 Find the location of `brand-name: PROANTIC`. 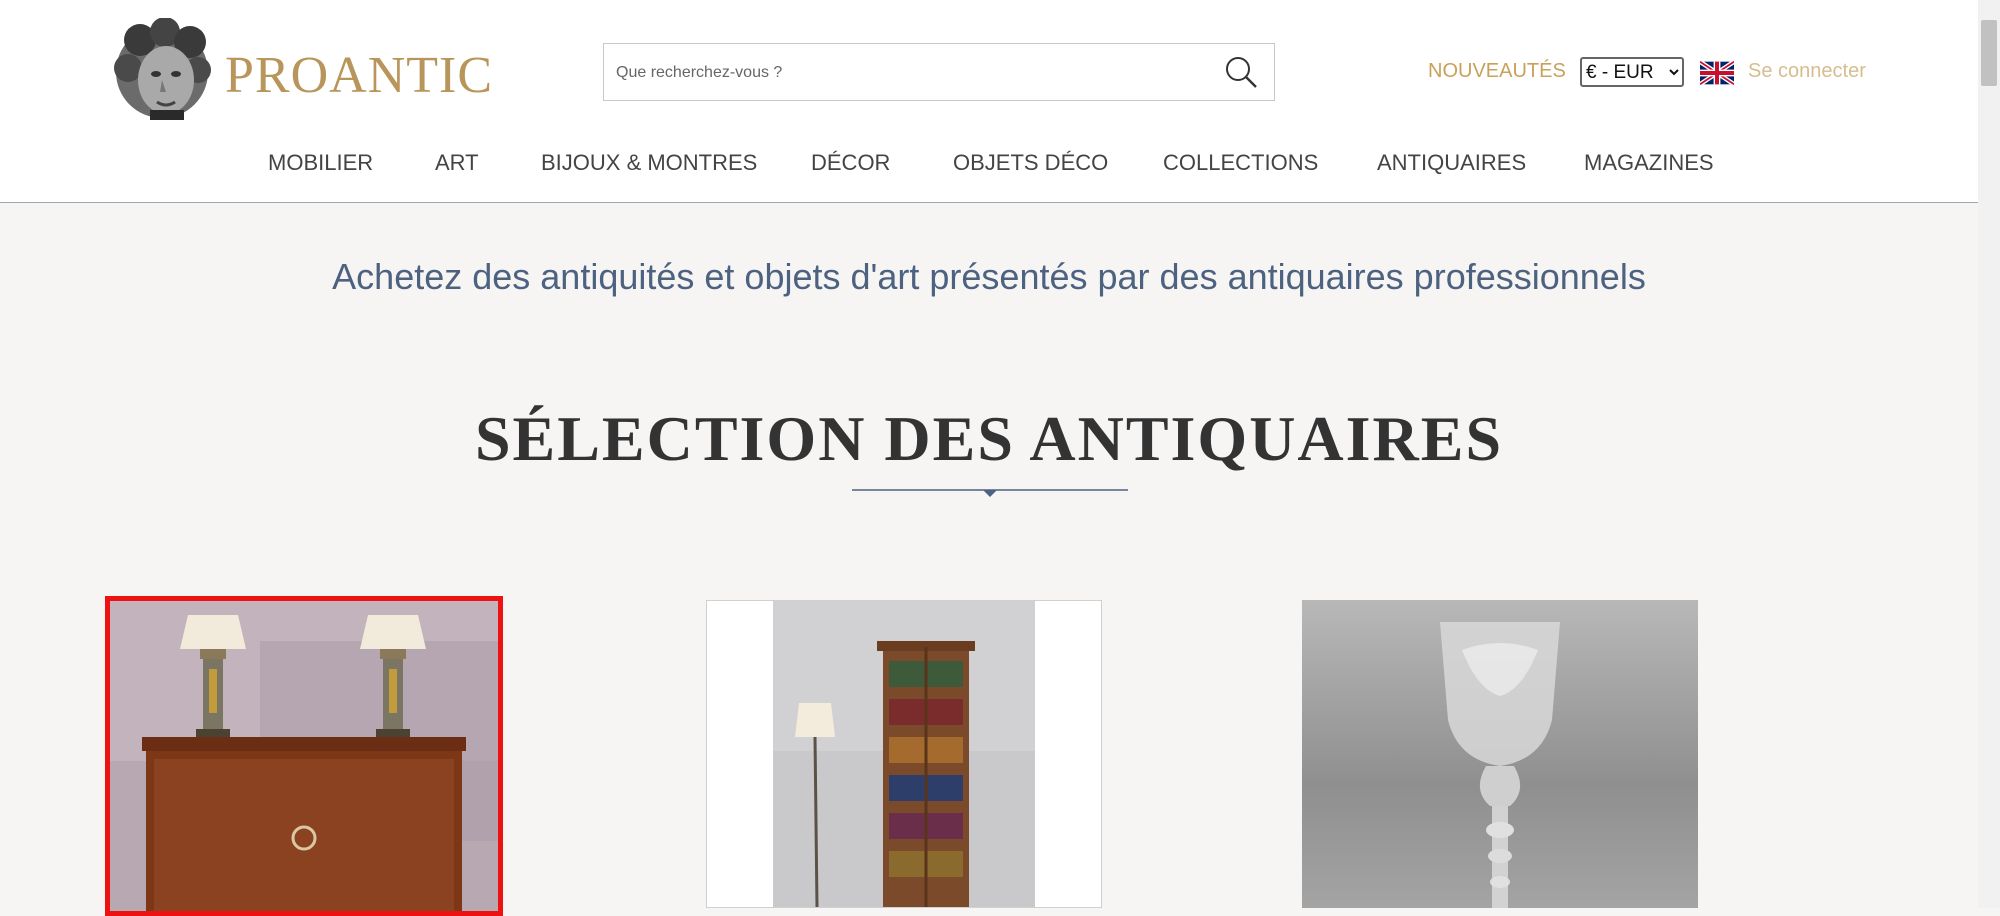

brand-name: PROANTIC is located at coordinates (359, 75).